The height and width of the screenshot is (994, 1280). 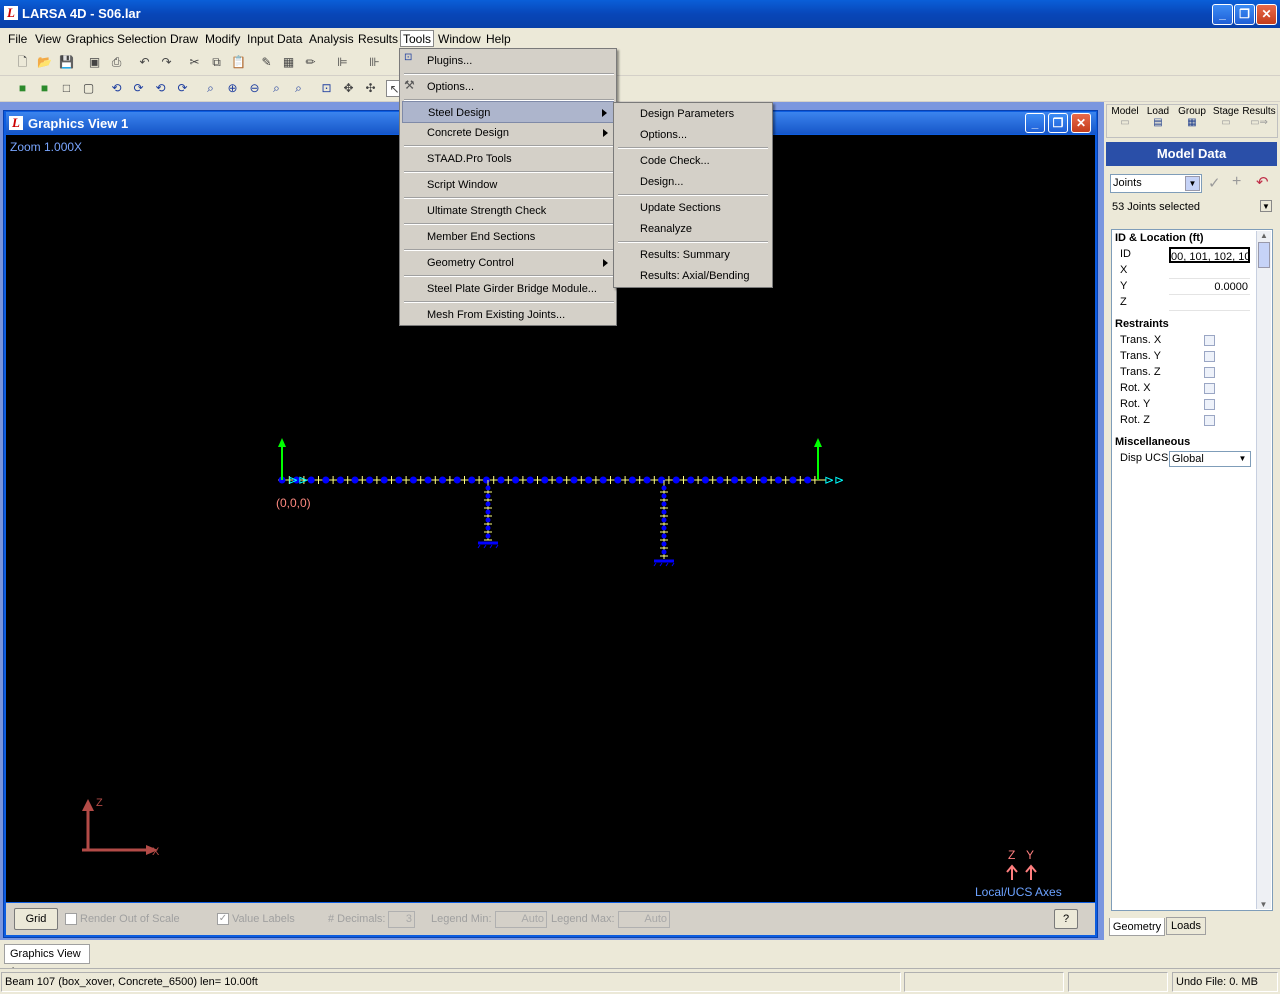 I want to click on maximize-button: ❐, so click(x=1244, y=14).